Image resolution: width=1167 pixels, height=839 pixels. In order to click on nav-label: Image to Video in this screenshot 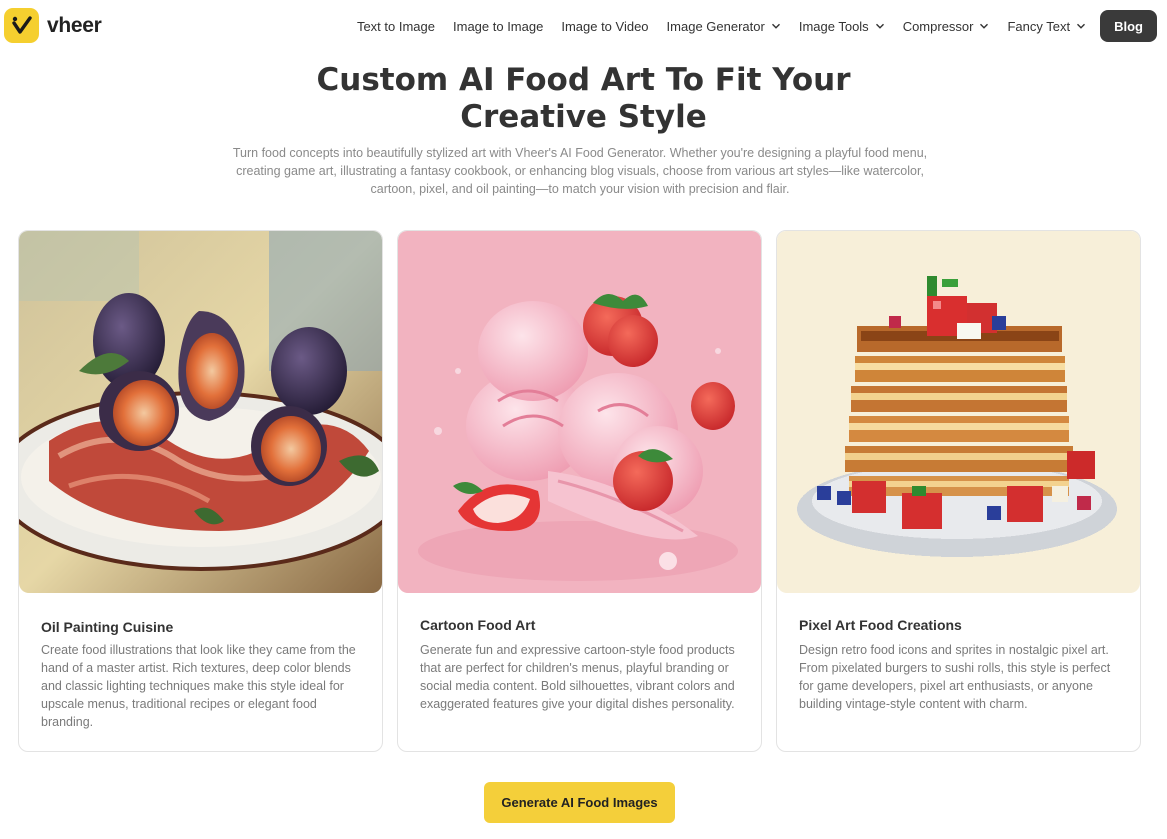, I will do `click(605, 26)`.